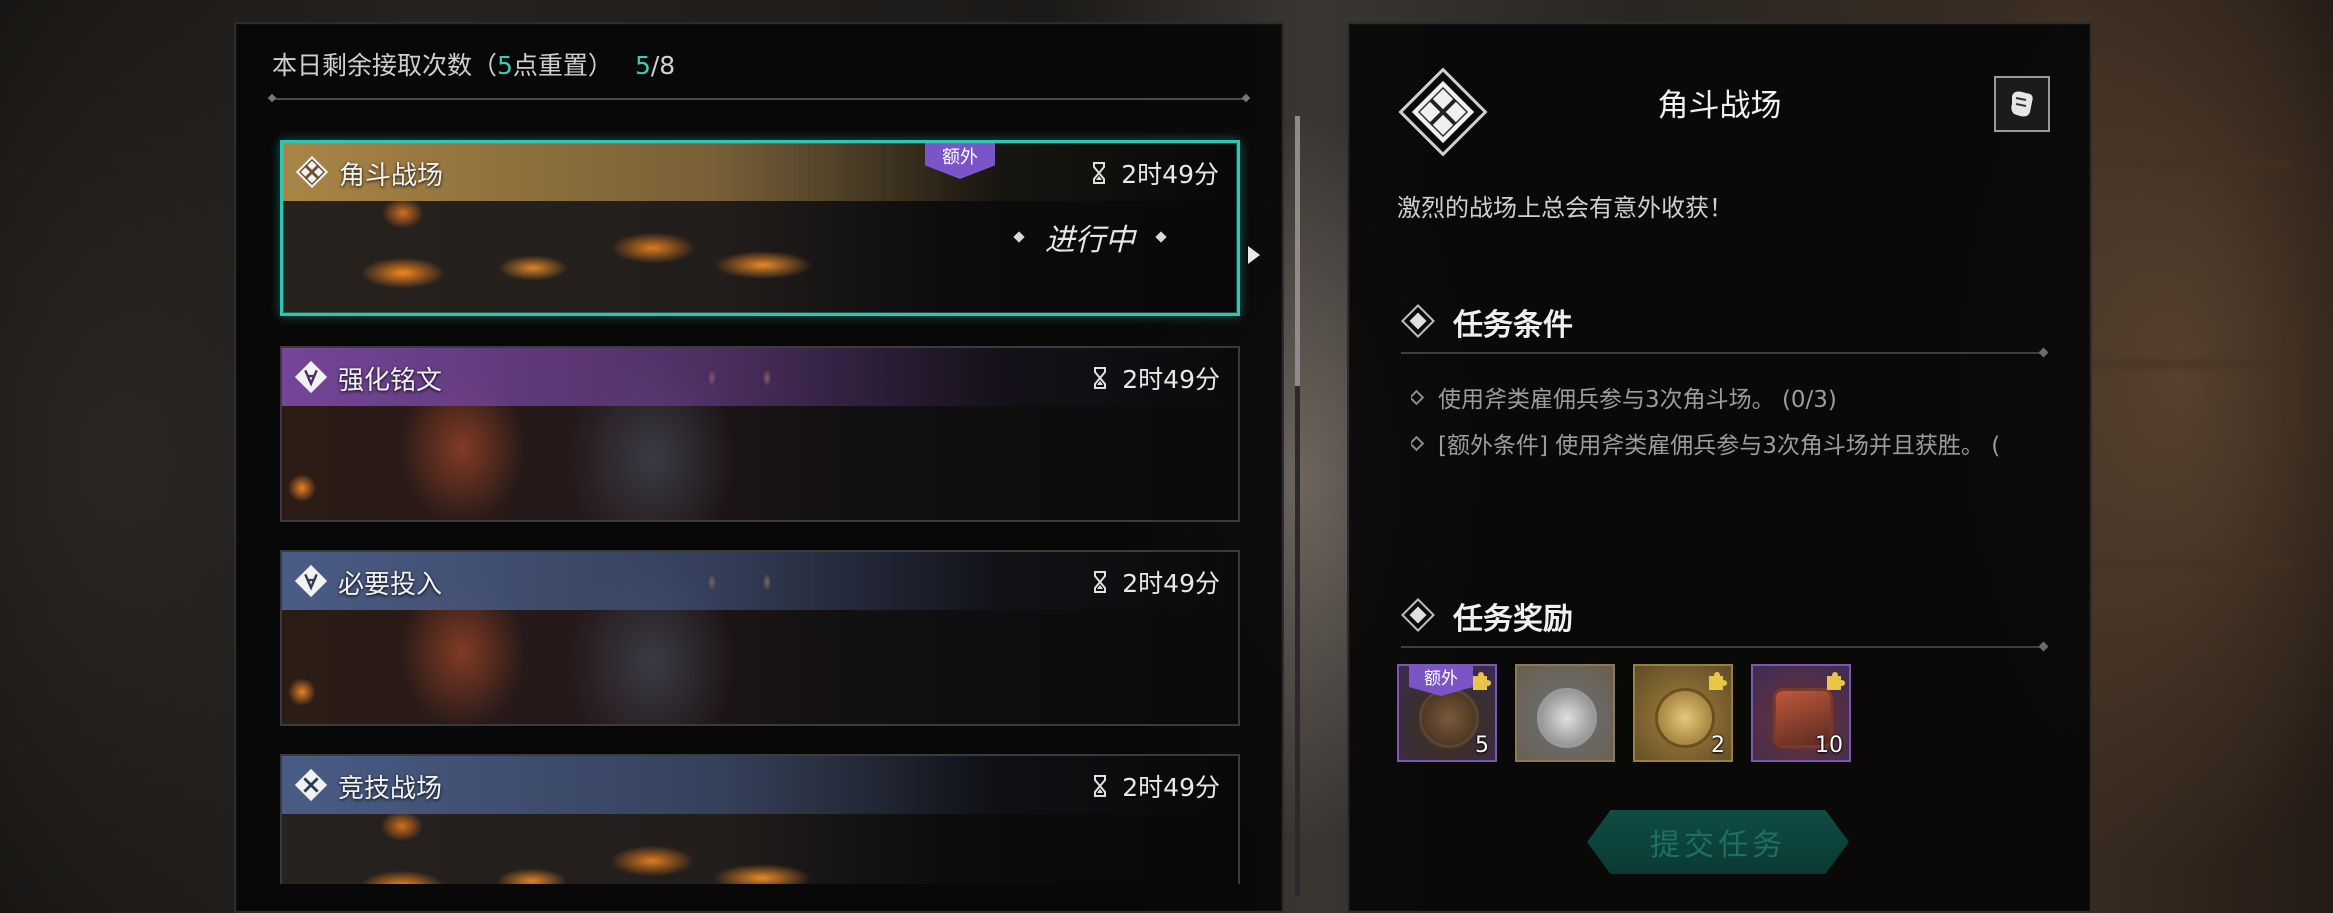 The width and height of the screenshot is (2333, 913). What do you see at coordinates (1565, 208) in the screenshot?
I see `quest-description: 激烈的战场上总会有意外收获！` at bounding box center [1565, 208].